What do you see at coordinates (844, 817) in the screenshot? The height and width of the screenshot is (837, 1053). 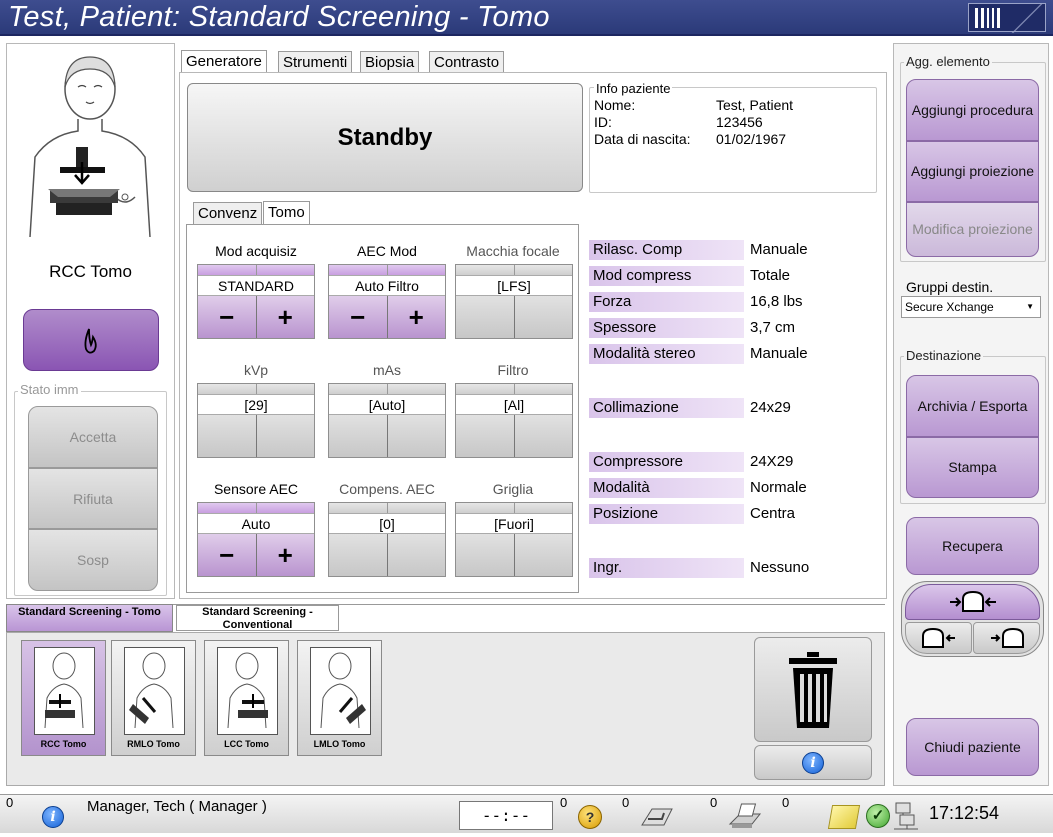 I see `notes-icon` at bounding box center [844, 817].